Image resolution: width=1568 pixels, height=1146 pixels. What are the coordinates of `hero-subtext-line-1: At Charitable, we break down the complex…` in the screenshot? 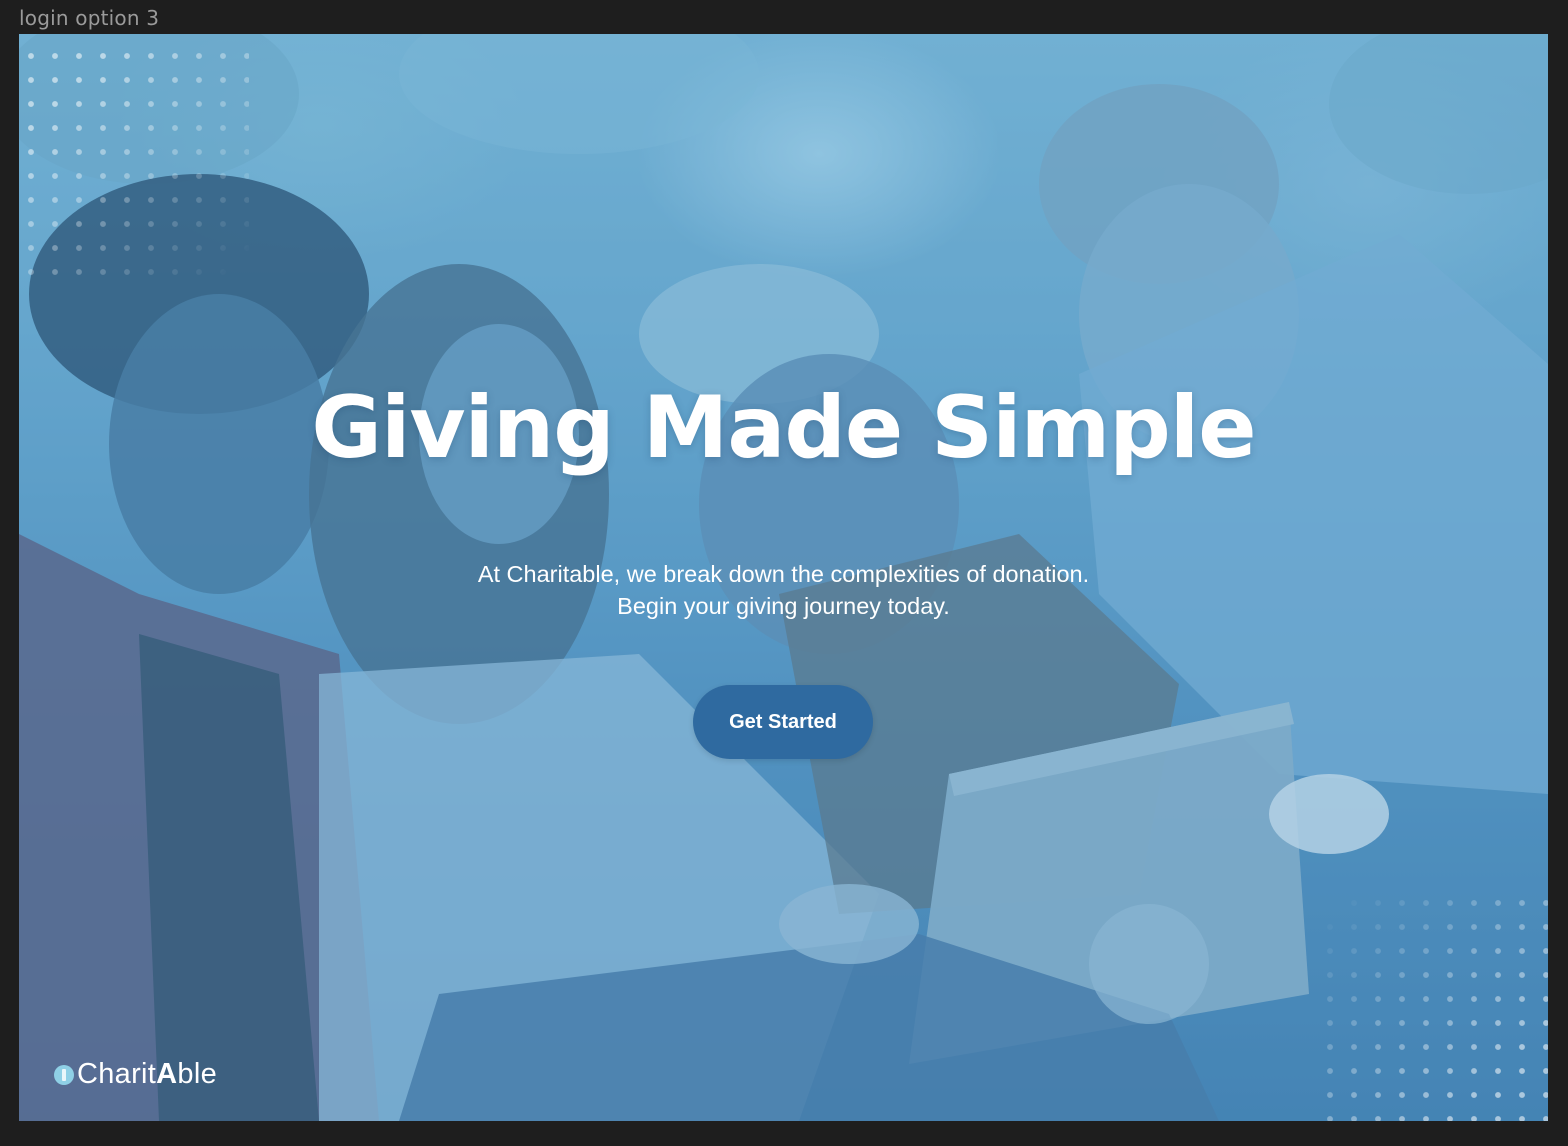 It's located at (783, 574).